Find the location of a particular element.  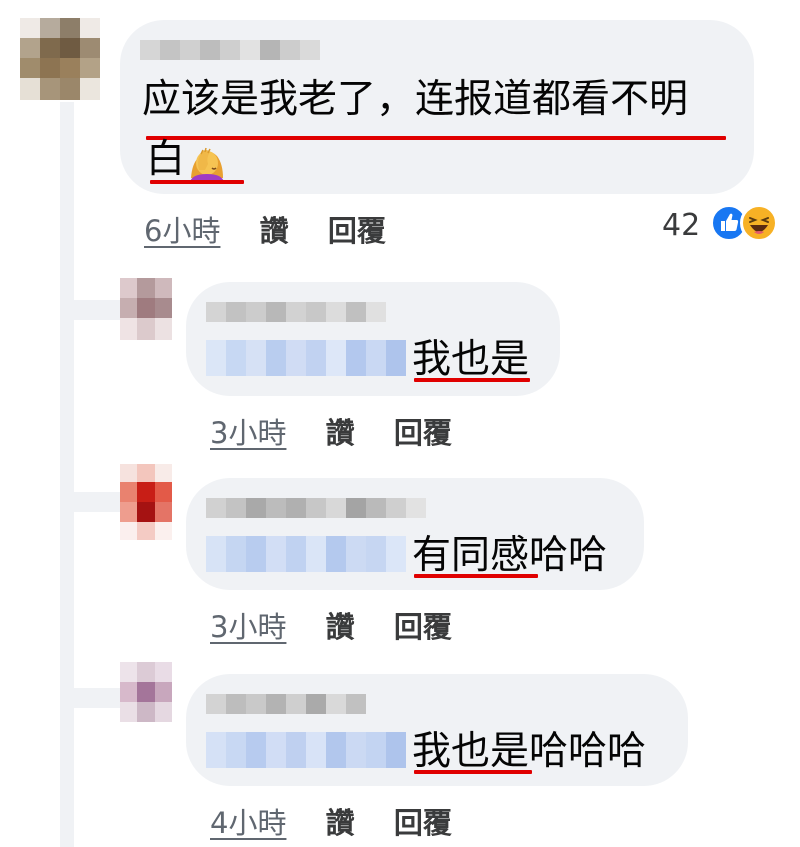

reply-bubble: 我也是哈哈哈 is located at coordinates (437, 730).